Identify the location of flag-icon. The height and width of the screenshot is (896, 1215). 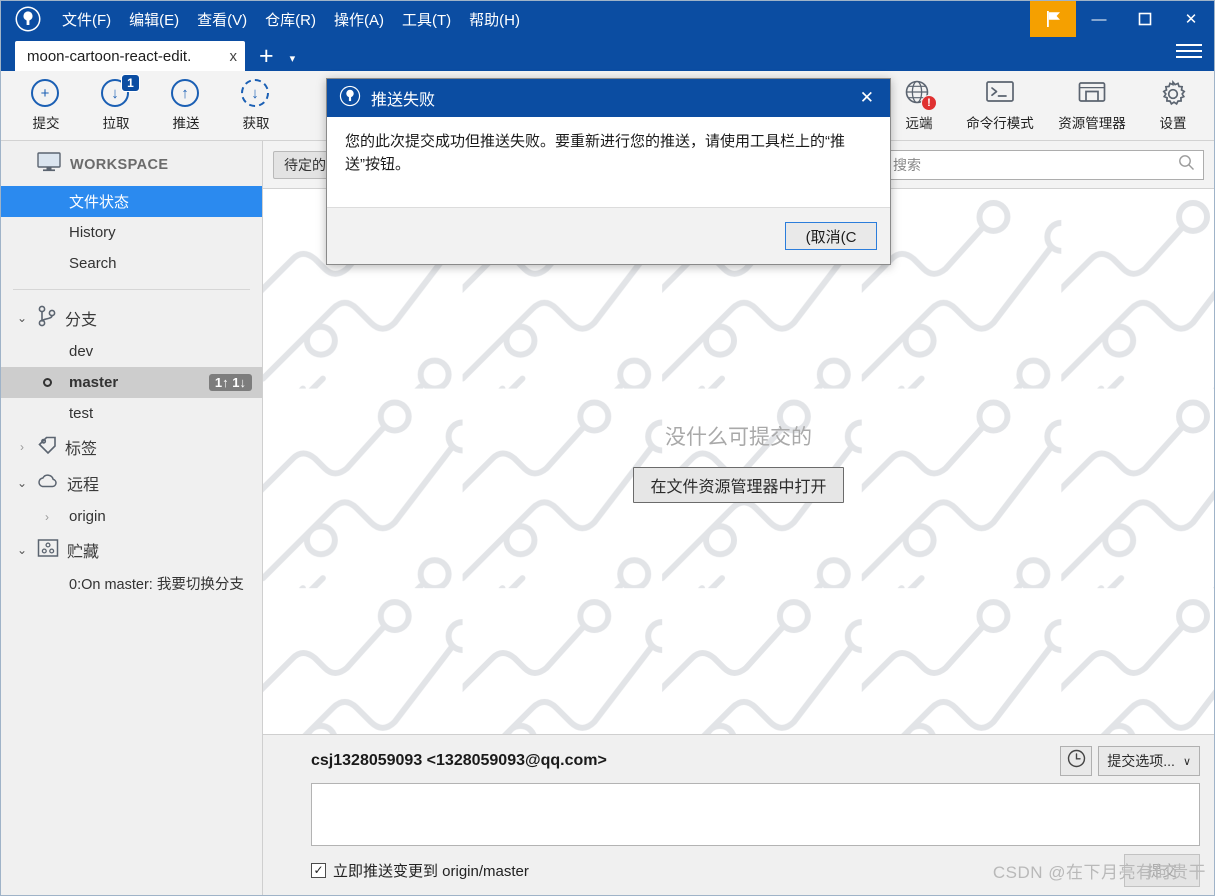
(1053, 19).